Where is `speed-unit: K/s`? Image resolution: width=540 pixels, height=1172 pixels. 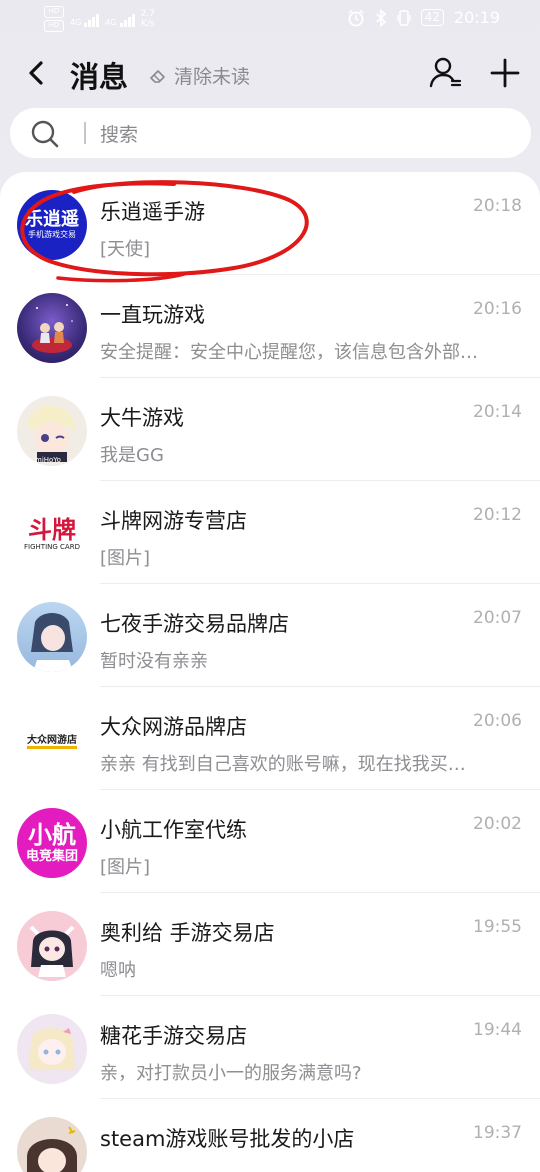
speed-unit: K/s is located at coordinates (147, 24).